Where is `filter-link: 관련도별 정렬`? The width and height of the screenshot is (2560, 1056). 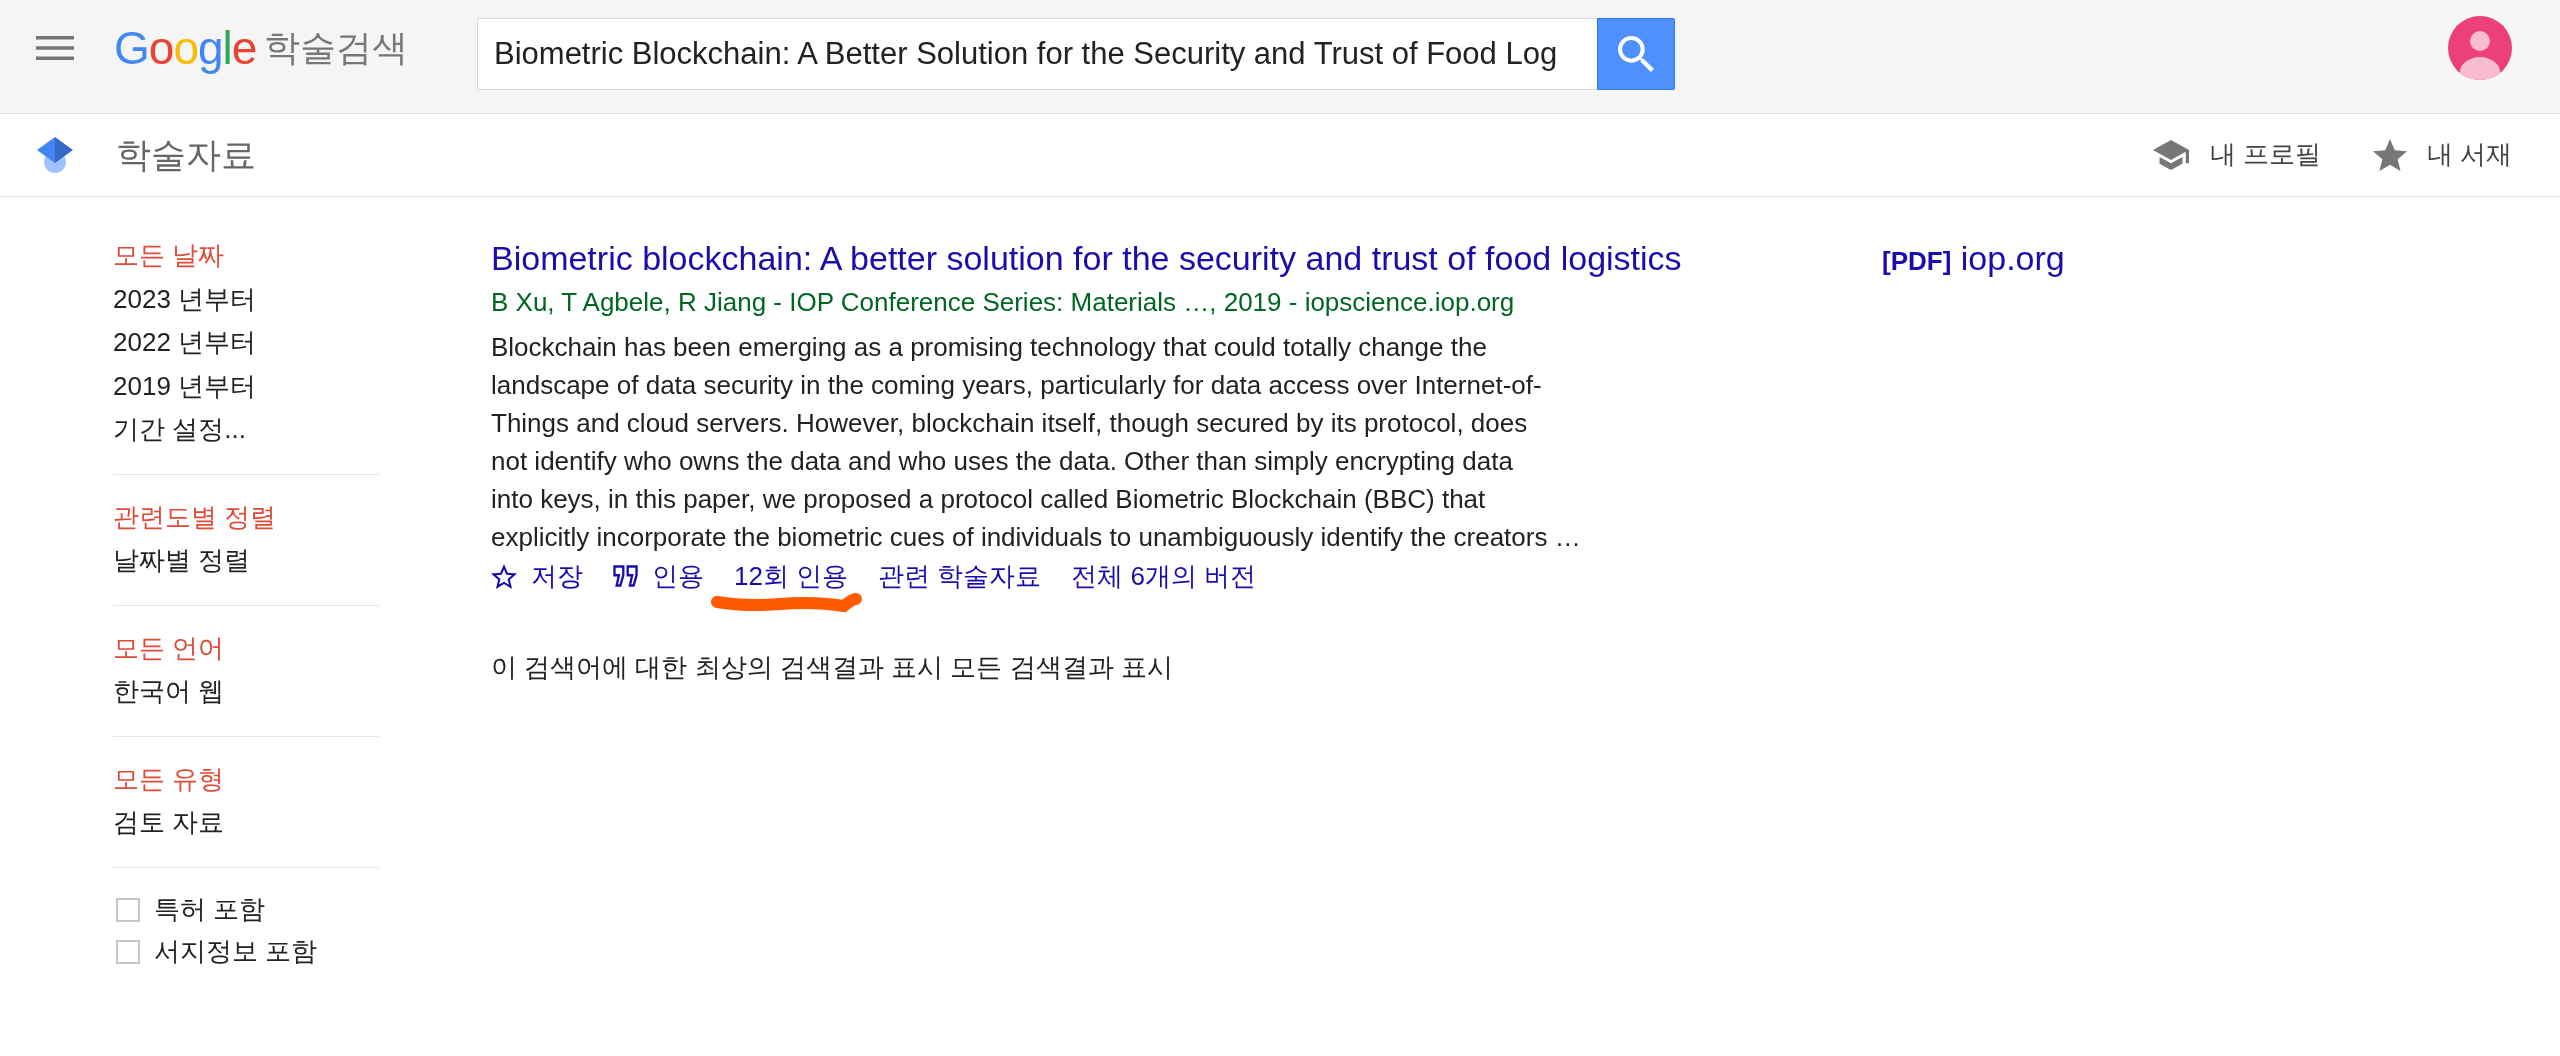
filter-link: 관련도별 정렬 is located at coordinates (246, 517).